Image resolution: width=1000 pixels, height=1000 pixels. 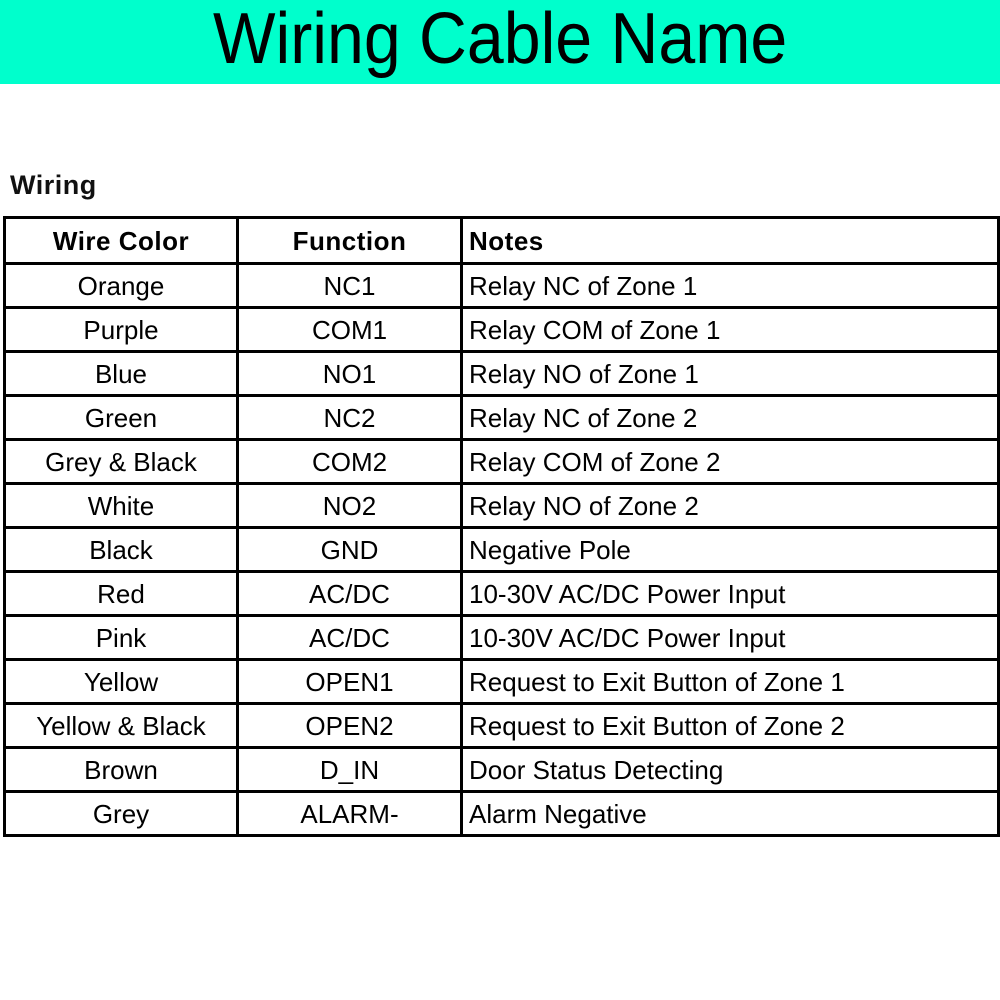 What do you see at coordinates (349, 461) in the screenshot?
I see `cell-function: COM2` at bounding box center [349, 461].